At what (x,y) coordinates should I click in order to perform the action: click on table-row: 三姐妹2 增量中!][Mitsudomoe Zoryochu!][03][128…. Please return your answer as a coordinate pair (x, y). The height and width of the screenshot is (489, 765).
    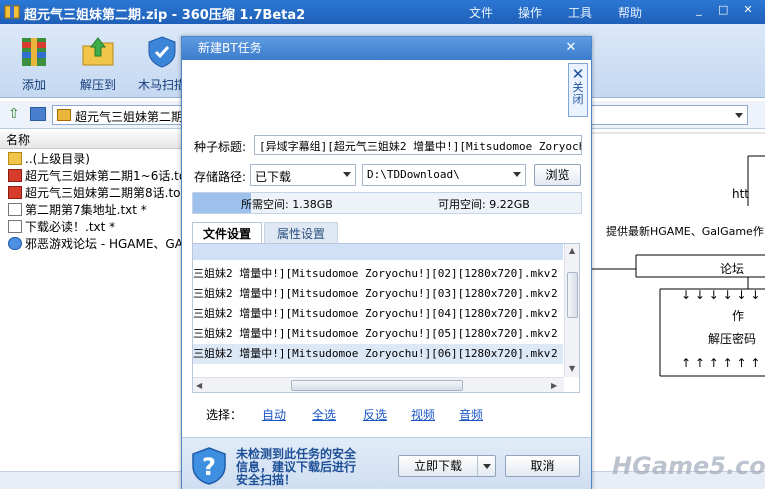
    Looking at the image, I should click on (378, 294).